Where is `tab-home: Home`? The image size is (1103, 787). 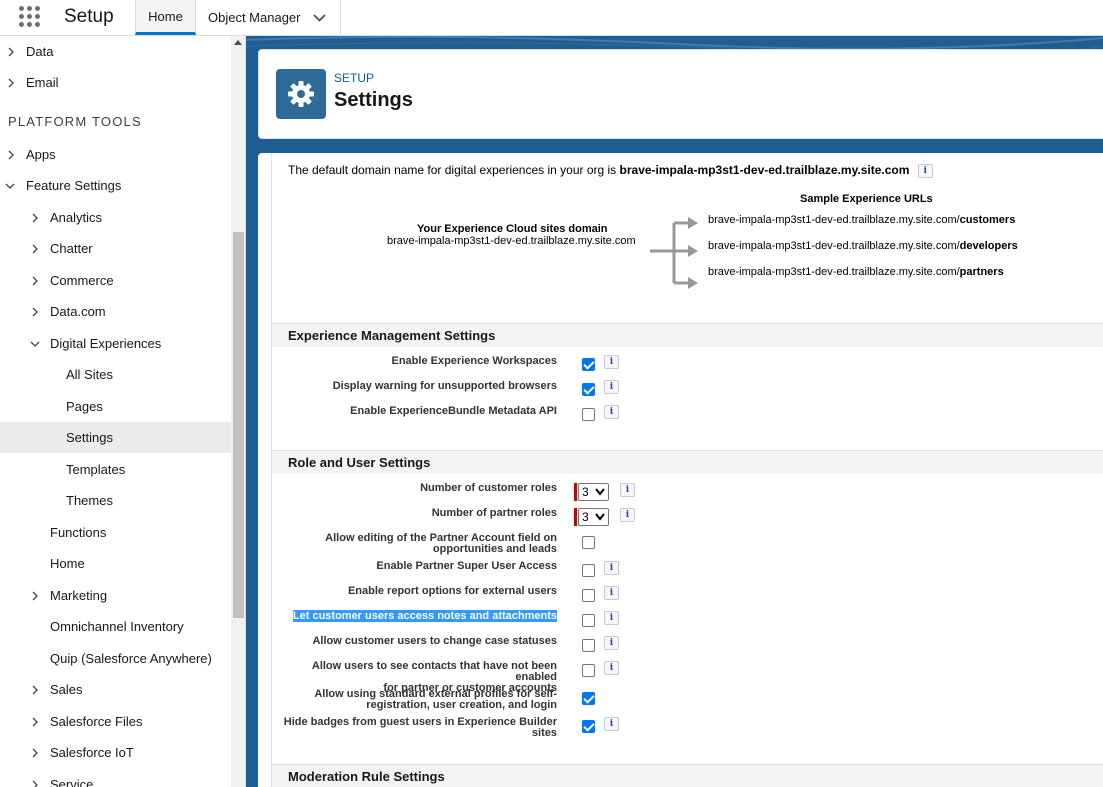 tab-home: Home is located at coordinates (165, 17).